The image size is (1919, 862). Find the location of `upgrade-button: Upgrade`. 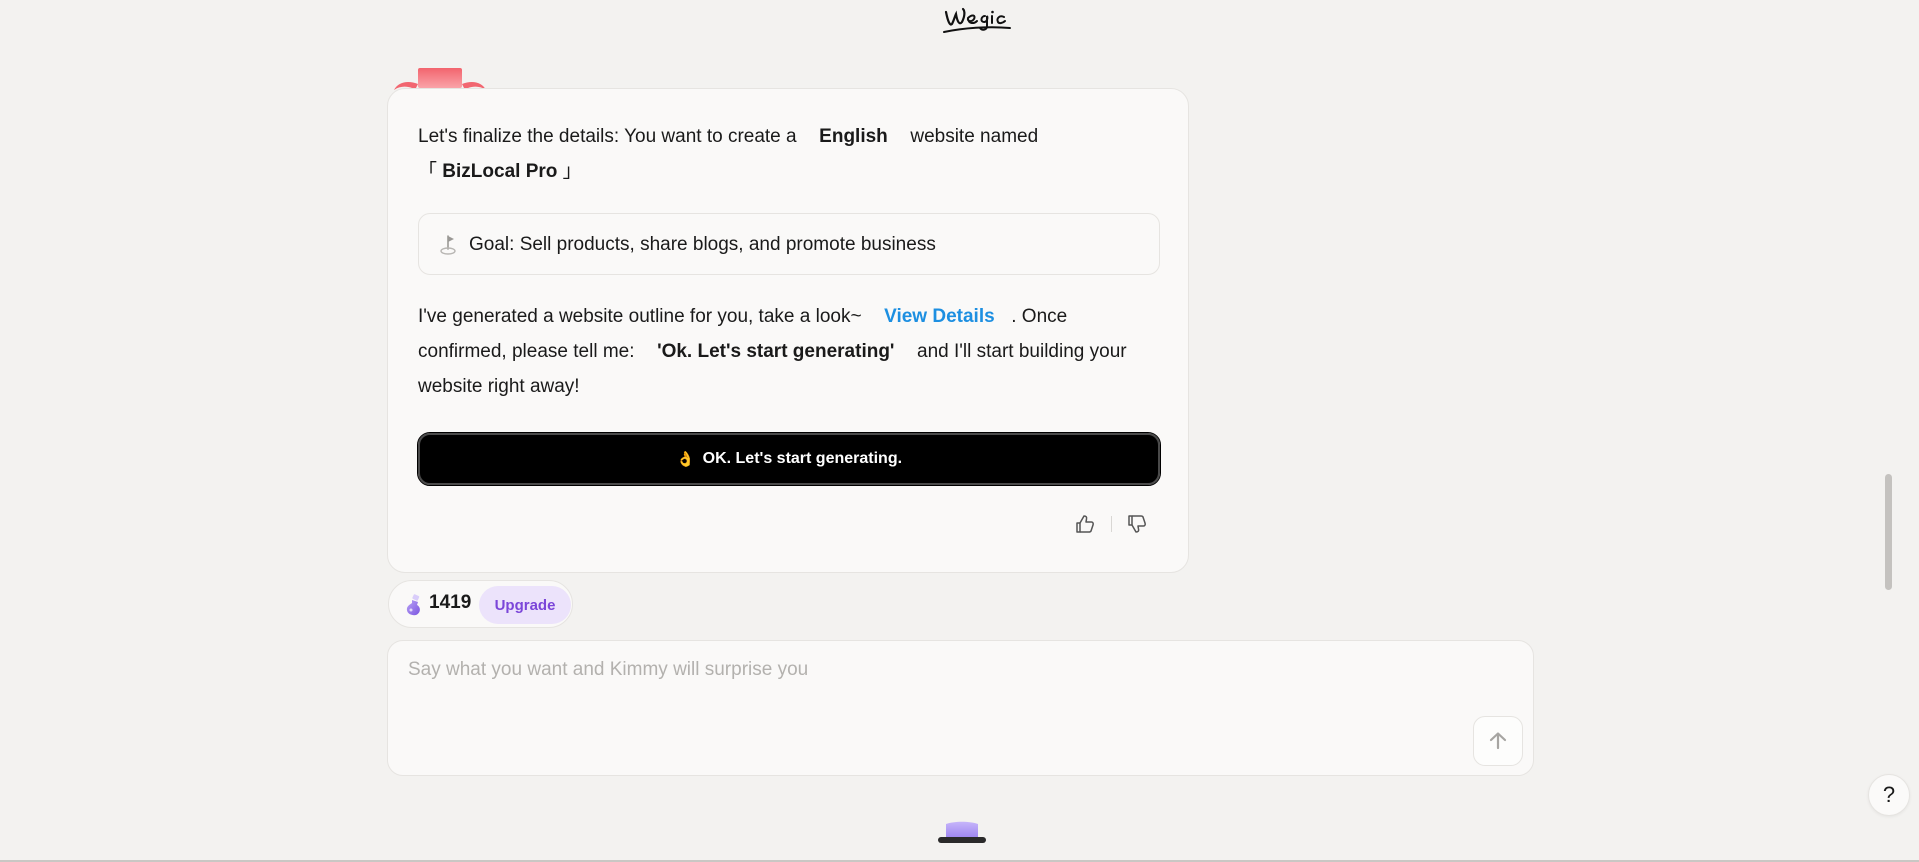

upgrade-button: Upgrade is located at coordinates (525, 605).